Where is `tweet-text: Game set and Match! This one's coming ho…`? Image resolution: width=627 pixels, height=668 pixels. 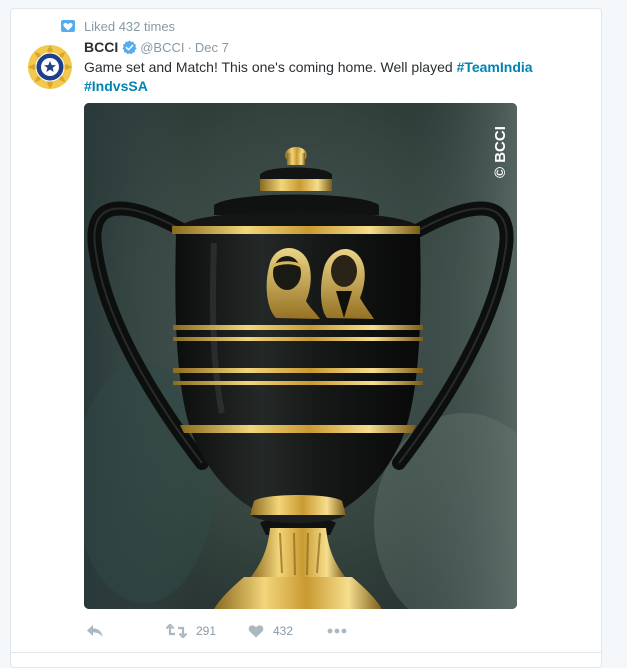
tweet-text: Game set and Match! This one's coming ho… is located at coordinates (334, 77).